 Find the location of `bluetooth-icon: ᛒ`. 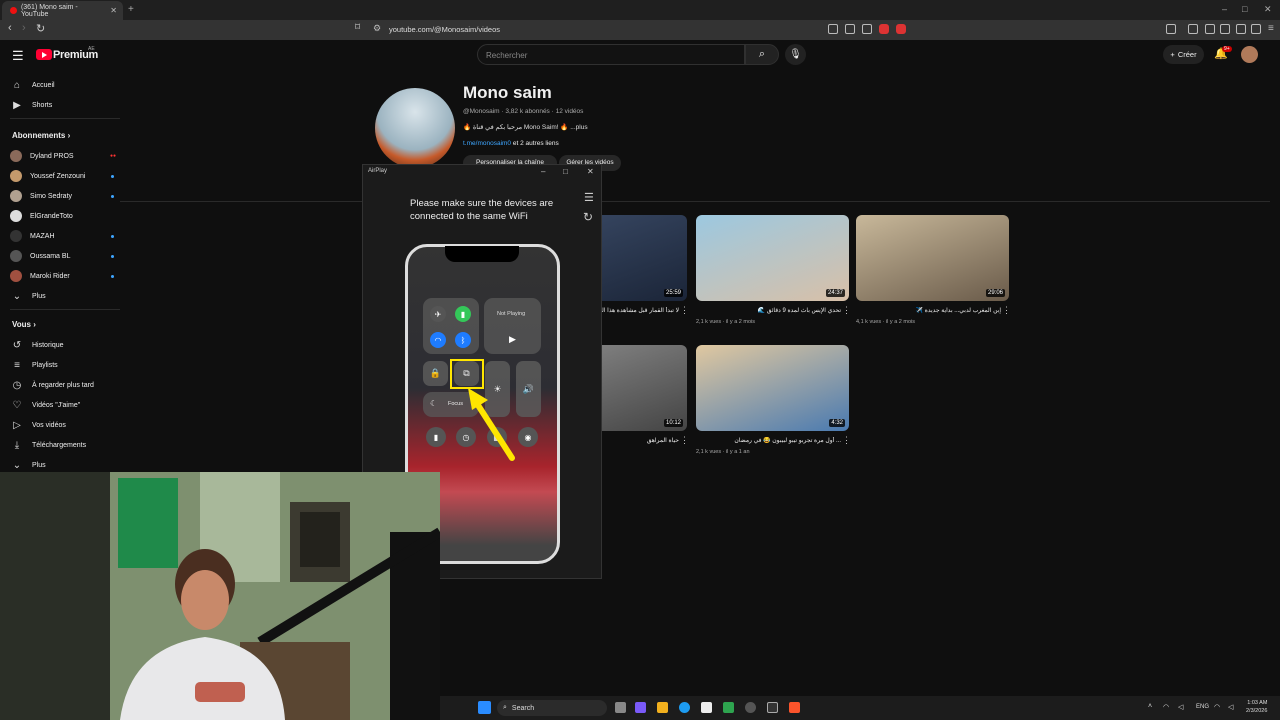

bluetooth-icon: ᛒ is located at coordinates (463, 340).